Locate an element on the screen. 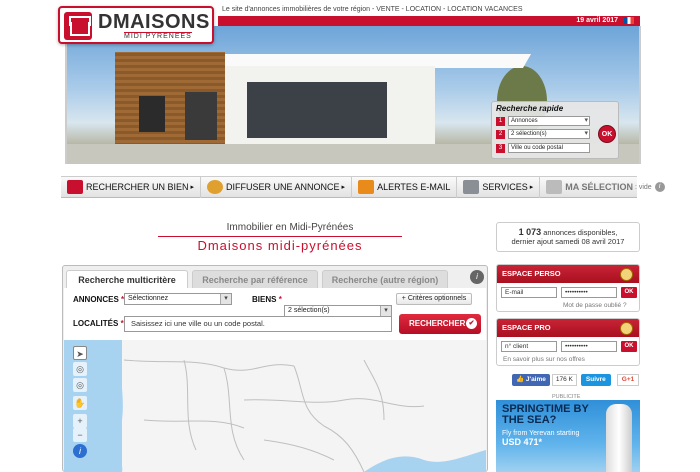 The width and height of the screenshot is (700, 472). espace-pro-title: ESPACE PRO is located at coordinates (568, 328).